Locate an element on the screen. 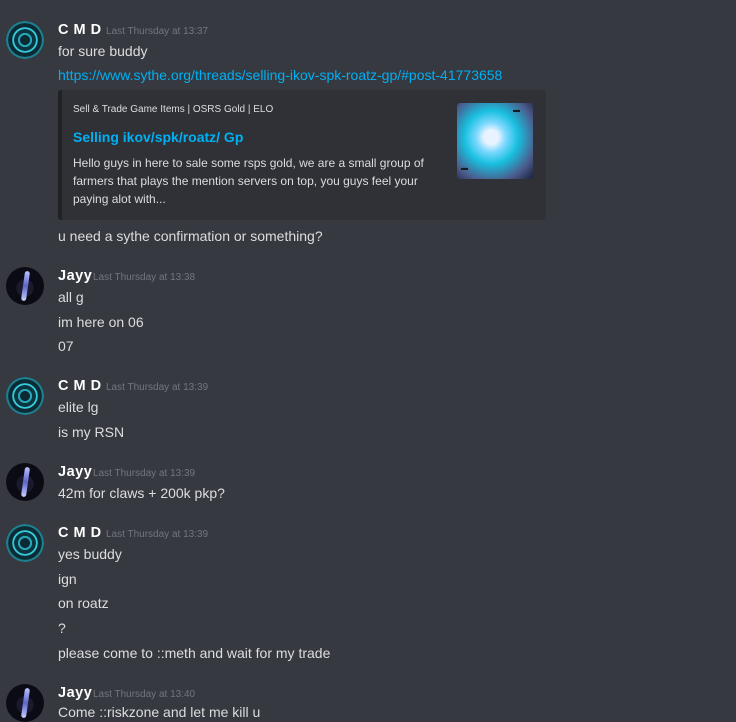  message-text: for sure buddy is located at coordinates (103, 51).